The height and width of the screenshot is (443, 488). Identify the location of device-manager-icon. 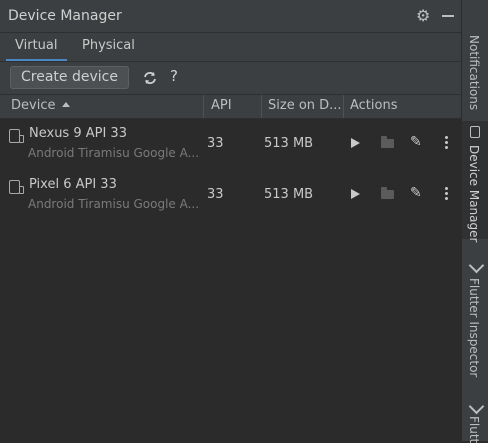
(475, 132).